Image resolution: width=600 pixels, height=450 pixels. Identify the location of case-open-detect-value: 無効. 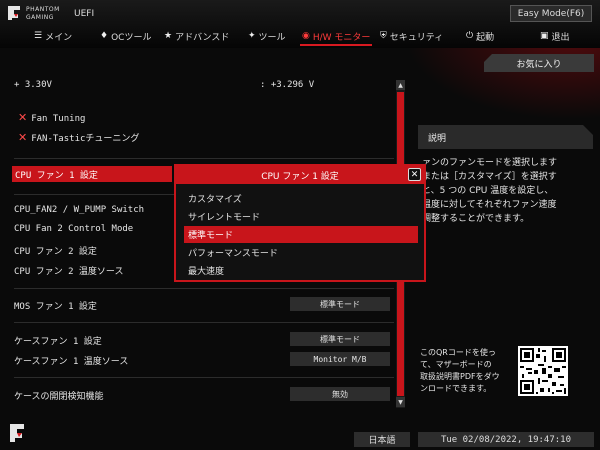
(340, 394).